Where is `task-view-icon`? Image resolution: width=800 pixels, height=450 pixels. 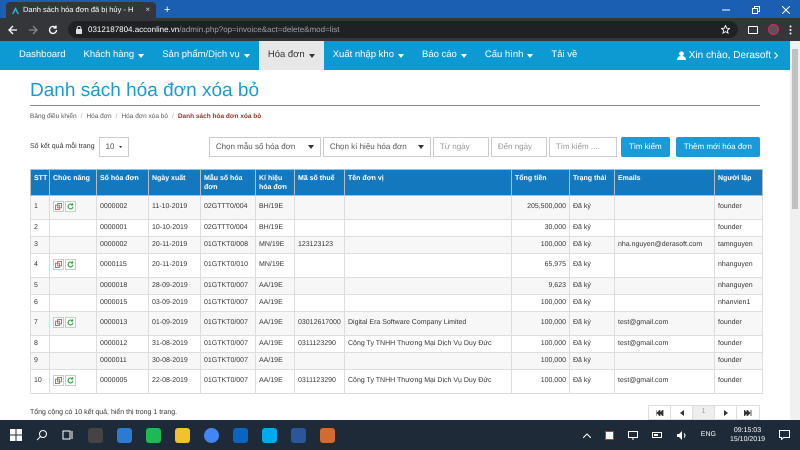 task-view-icon is located at coordinates (68, 435).